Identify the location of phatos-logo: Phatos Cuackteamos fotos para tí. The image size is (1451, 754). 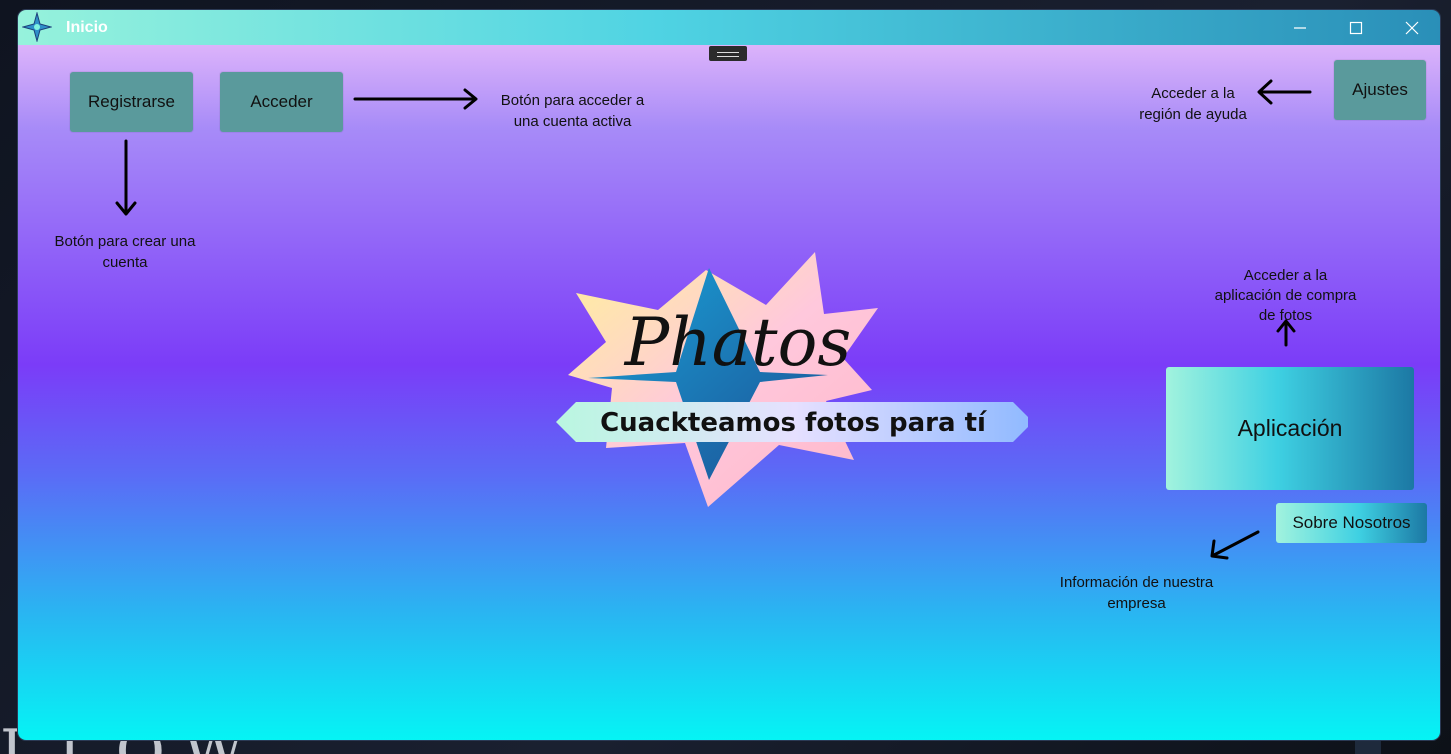
(792, 379).